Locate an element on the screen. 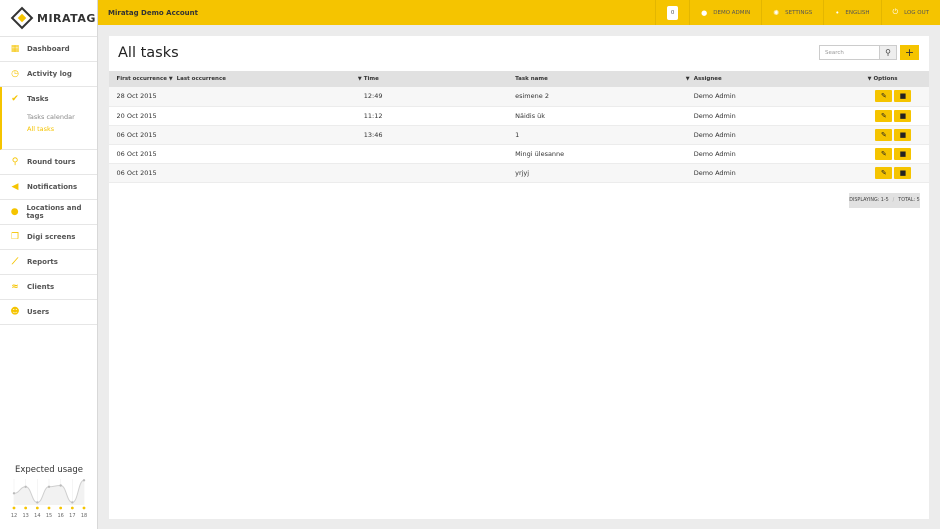 This screenshot has height=529, width=940. sidebar-item-round-tours: ⚲ Round tours is located at coordinates (48, 162).